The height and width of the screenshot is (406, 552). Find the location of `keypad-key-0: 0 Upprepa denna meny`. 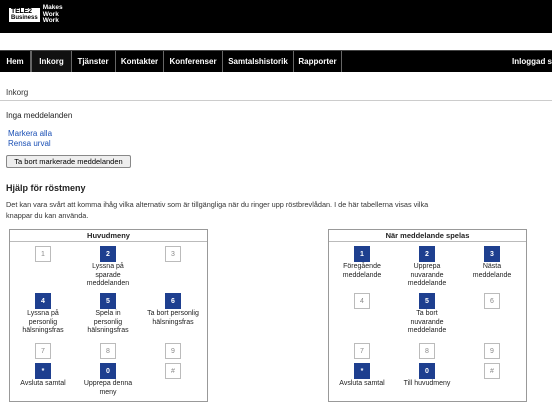

keypad-key-0: 0 Upprepa denna meny is located at coordinates (108, 380).